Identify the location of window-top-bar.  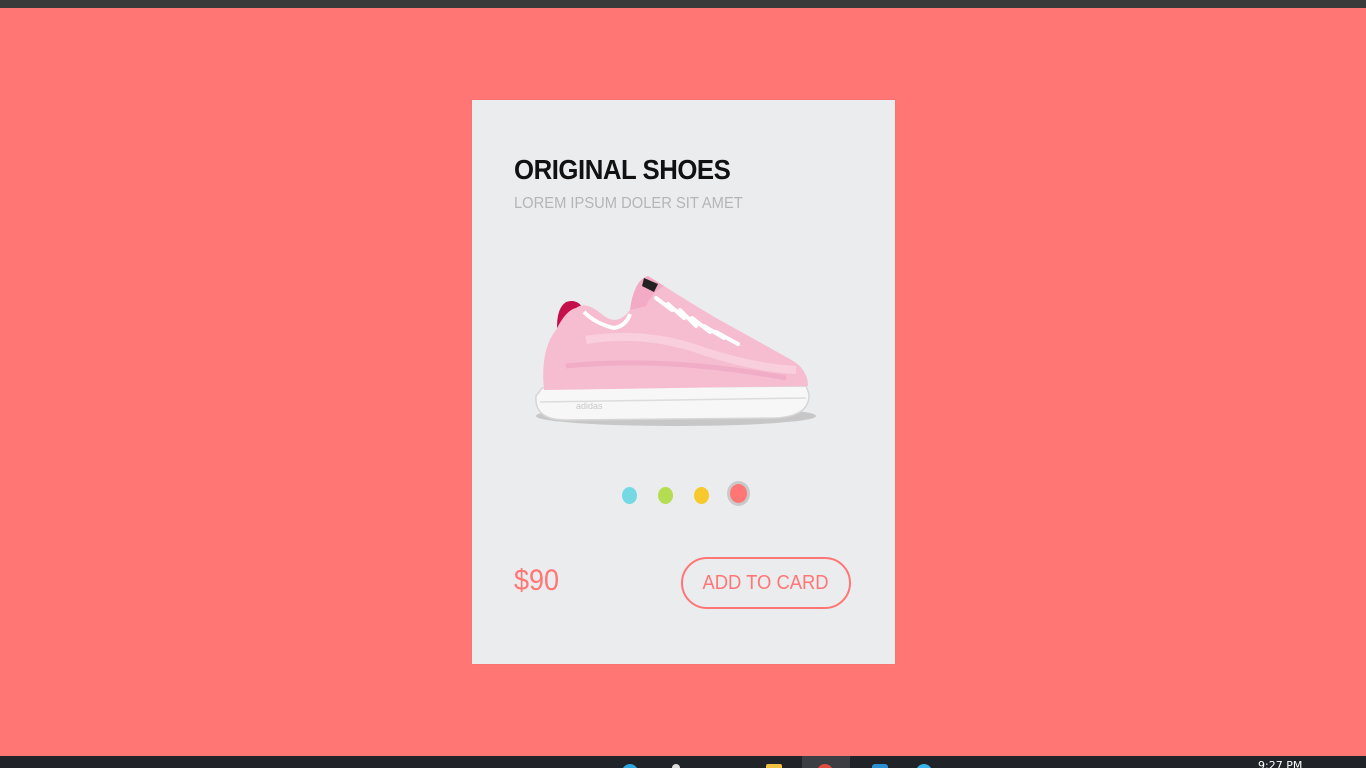
(683, 4).